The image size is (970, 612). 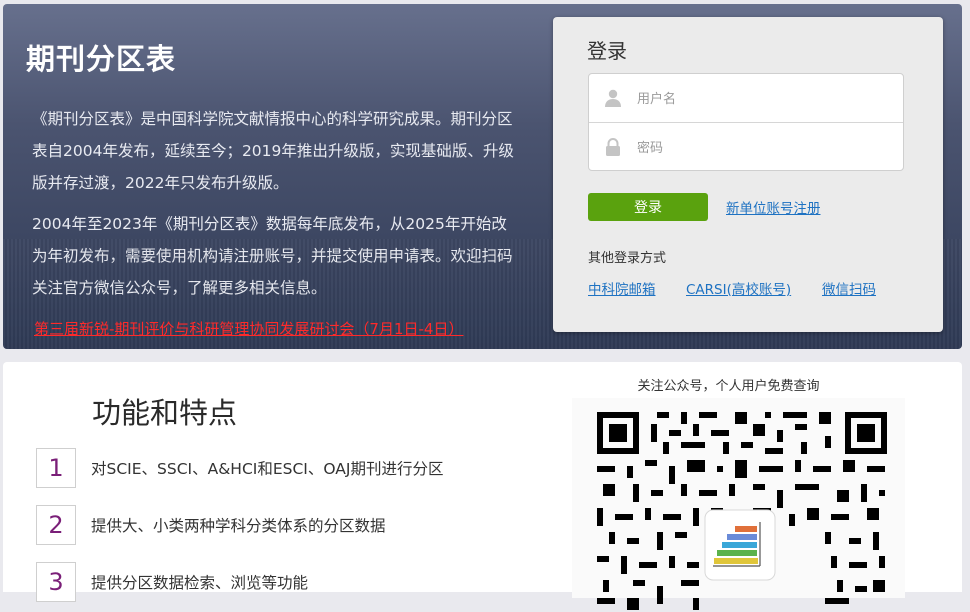 What do you see at coordinates (101, 59) in the screenshot?
I see `site-title: 期刊分区表` at bounding box center [101, 59].